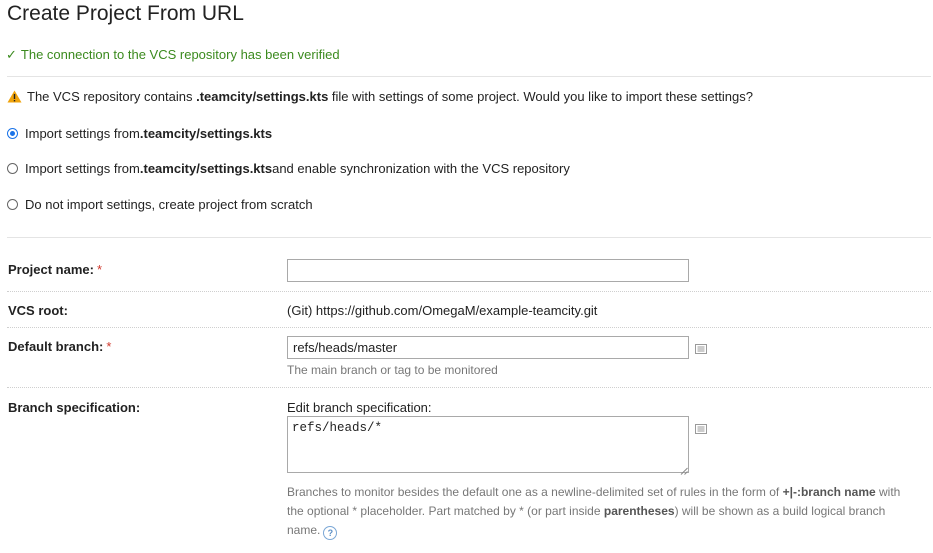 Image resolution: width=933 pixels, height=553 pixels. What do you see at coordinates (74, 407) in the screenshot?
I see `branch-spec-label: Branch specification:` at bounding box center [74, 407].